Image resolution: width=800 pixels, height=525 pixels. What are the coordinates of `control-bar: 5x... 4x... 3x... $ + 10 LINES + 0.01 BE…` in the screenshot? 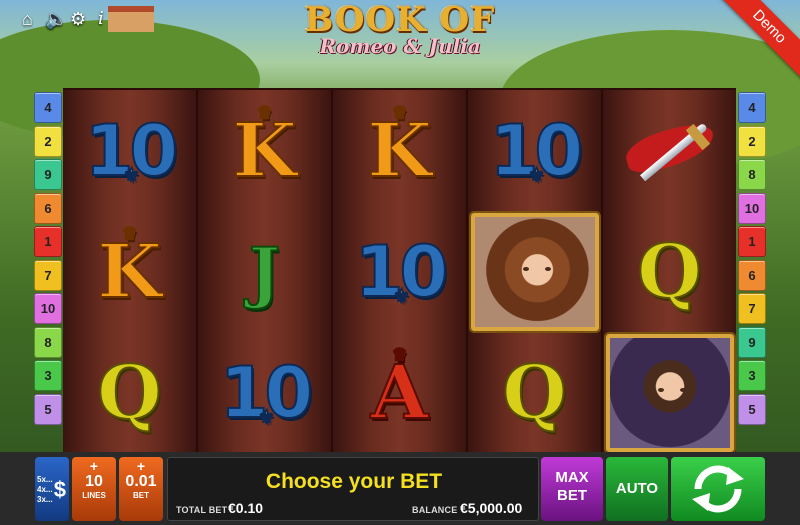 It's located at (400, 488).